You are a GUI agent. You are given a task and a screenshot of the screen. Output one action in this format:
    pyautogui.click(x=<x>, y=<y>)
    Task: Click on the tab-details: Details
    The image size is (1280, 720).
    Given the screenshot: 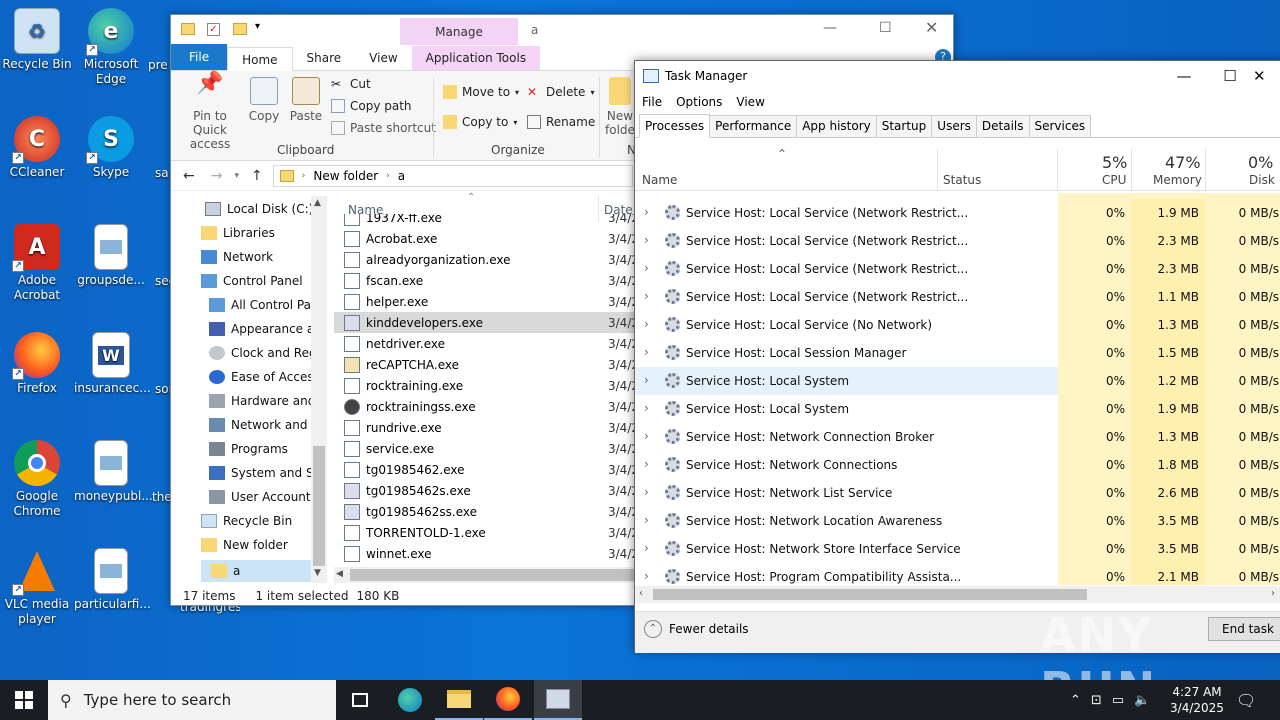 What is the action you would take?
    pyautogui.click(x=1002, y=126)
    